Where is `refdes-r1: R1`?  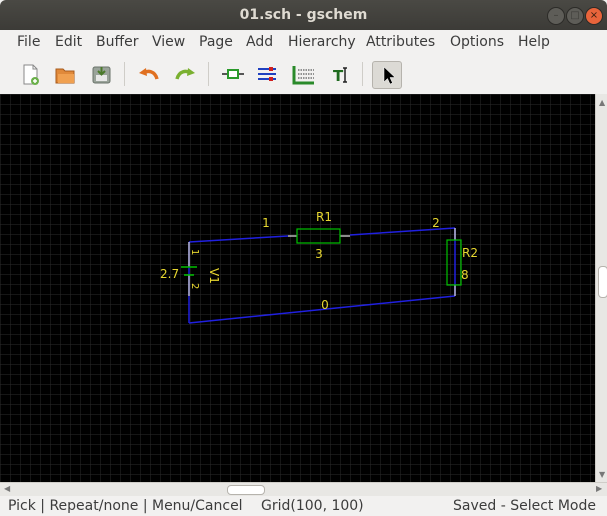 refdes-r1: R1 is located at coordinates (324, 217).